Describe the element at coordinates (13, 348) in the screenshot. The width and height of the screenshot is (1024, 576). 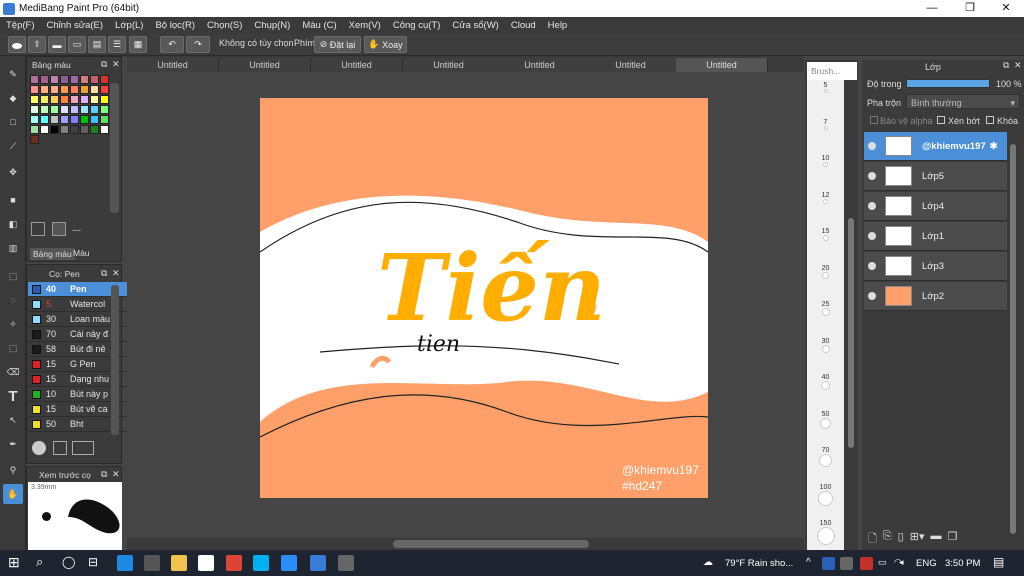
I see `select-pen-icon: ⬚` at that location.